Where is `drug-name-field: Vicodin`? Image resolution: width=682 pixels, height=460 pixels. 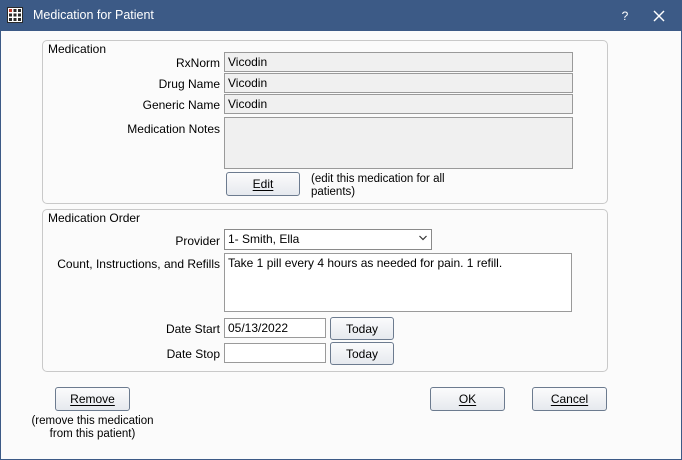 drug-name-field: Vicodin is located at coordinates (398, 83).